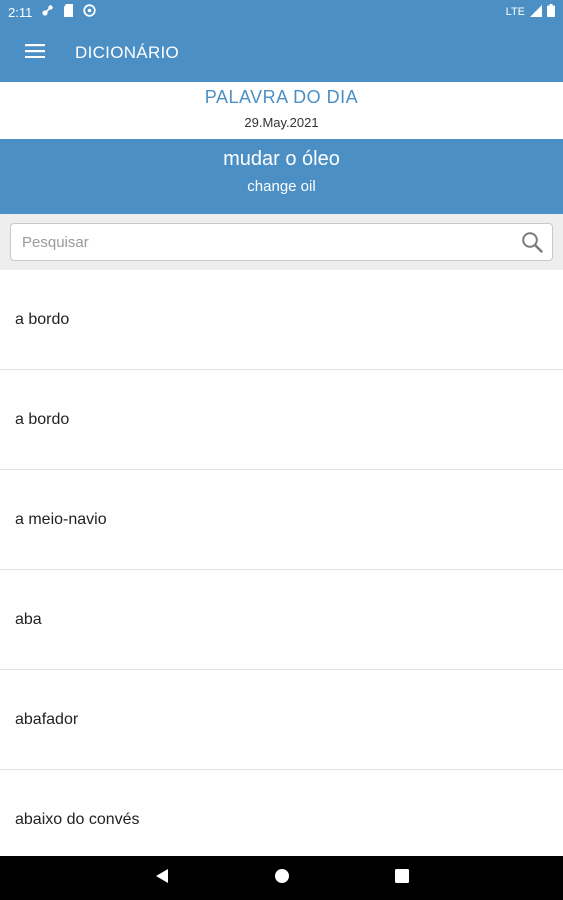  What do you see at coordinates (47, 12) in the screenshot?
I see `settings-notification-icon` at bounding box center [47, 12].